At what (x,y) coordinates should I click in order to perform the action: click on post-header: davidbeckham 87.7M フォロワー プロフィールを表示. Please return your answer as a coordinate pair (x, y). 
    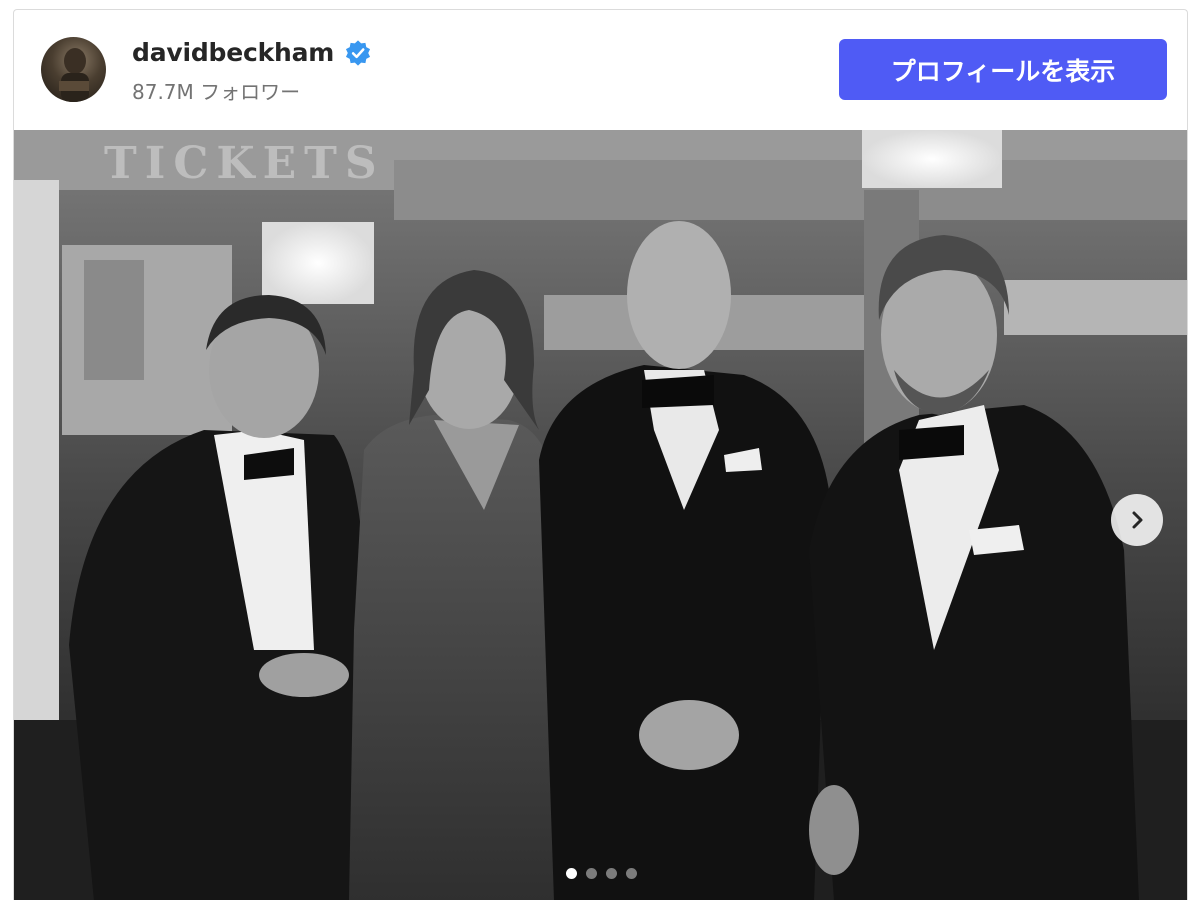
    Looking at the image, I should click on (600, 70).